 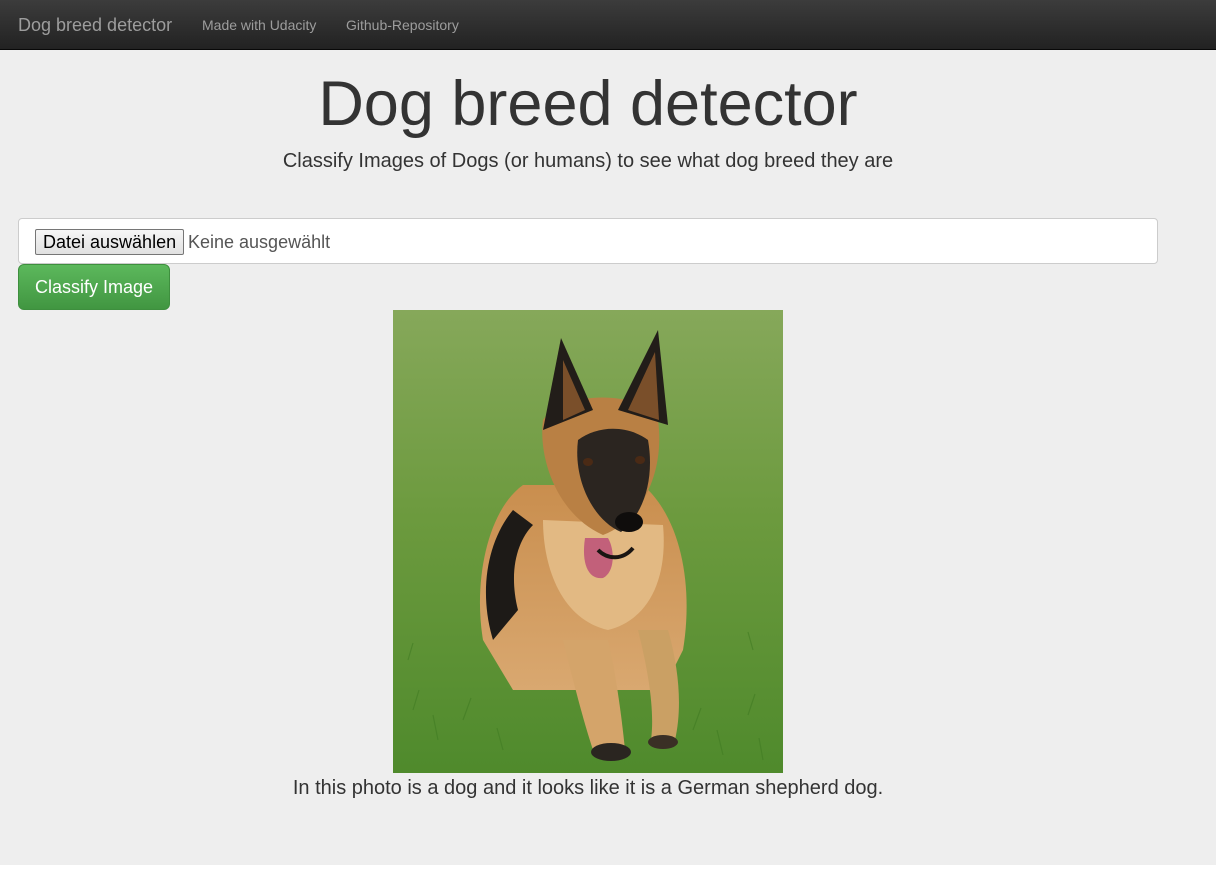 What do you see at coordinates (588, 104) in the screenshot?
I see `page-title: Dog breed detector` at bounding box center [588, 104].